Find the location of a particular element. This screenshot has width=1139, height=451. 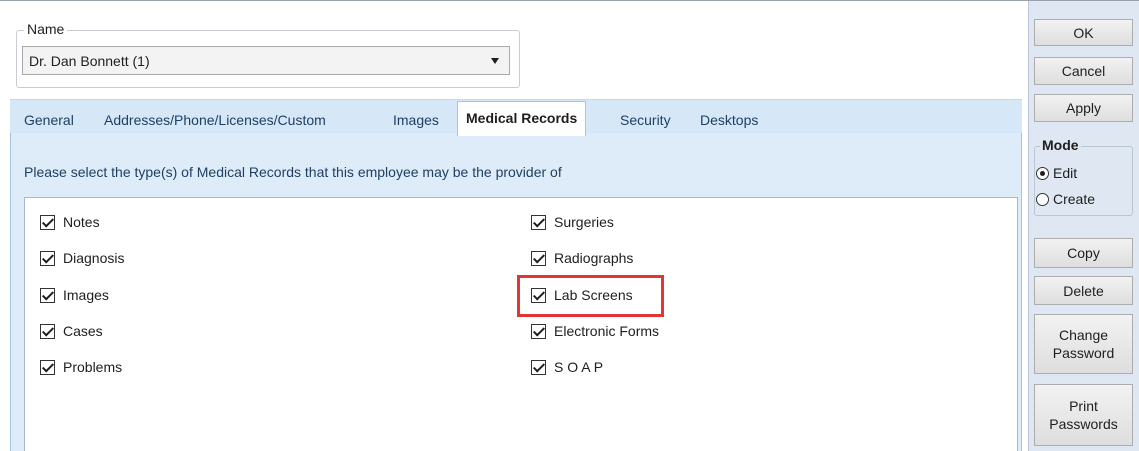

mode-create-radio: Create is located at coordinates (1065, 199).